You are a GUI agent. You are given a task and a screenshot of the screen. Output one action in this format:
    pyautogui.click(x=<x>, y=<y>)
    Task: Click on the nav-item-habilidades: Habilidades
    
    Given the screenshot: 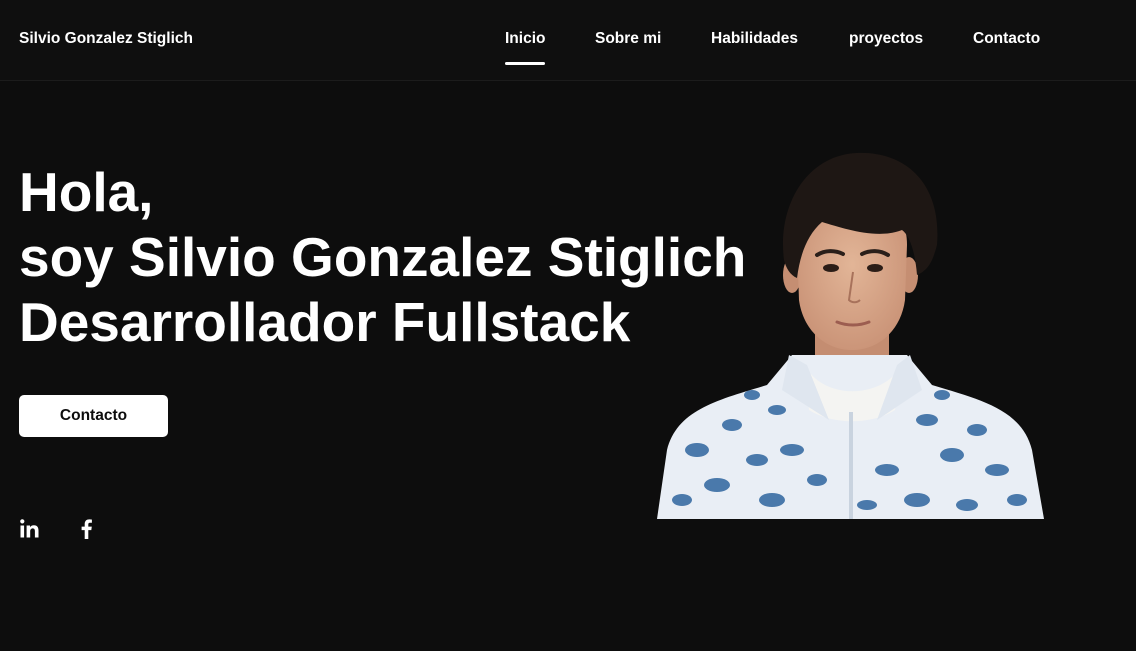 What is the action you would take?
    pyautogui.click(x=754, y=39)
    